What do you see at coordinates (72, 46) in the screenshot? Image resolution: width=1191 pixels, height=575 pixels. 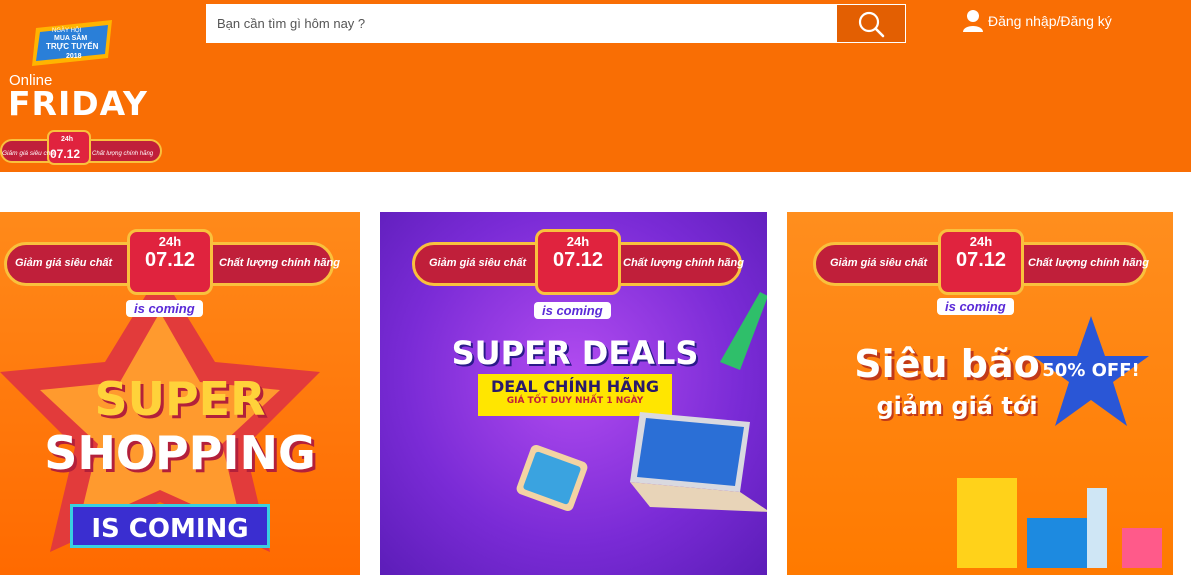 I see `badge-line-3: TRỰC TUYẾN` at bounding box center [72, 46].